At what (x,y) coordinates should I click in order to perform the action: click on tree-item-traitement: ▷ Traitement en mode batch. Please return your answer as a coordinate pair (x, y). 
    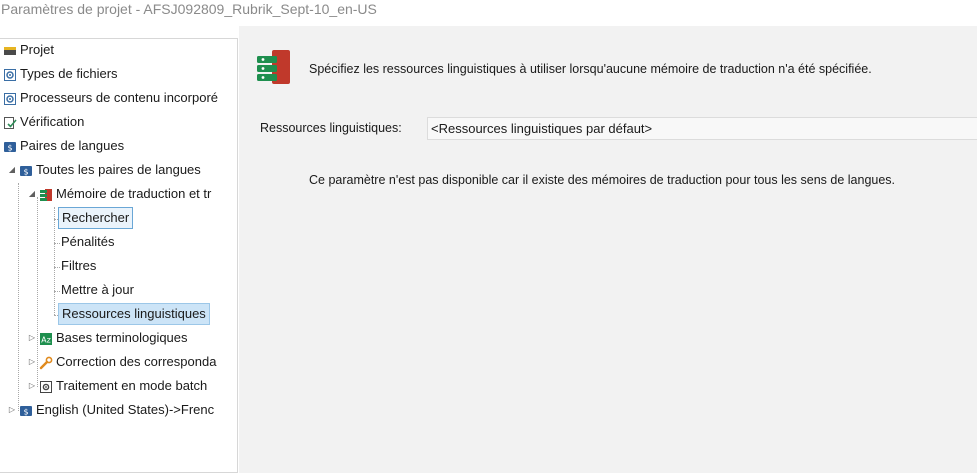
    Looking at the image, I should click on (118, 386).